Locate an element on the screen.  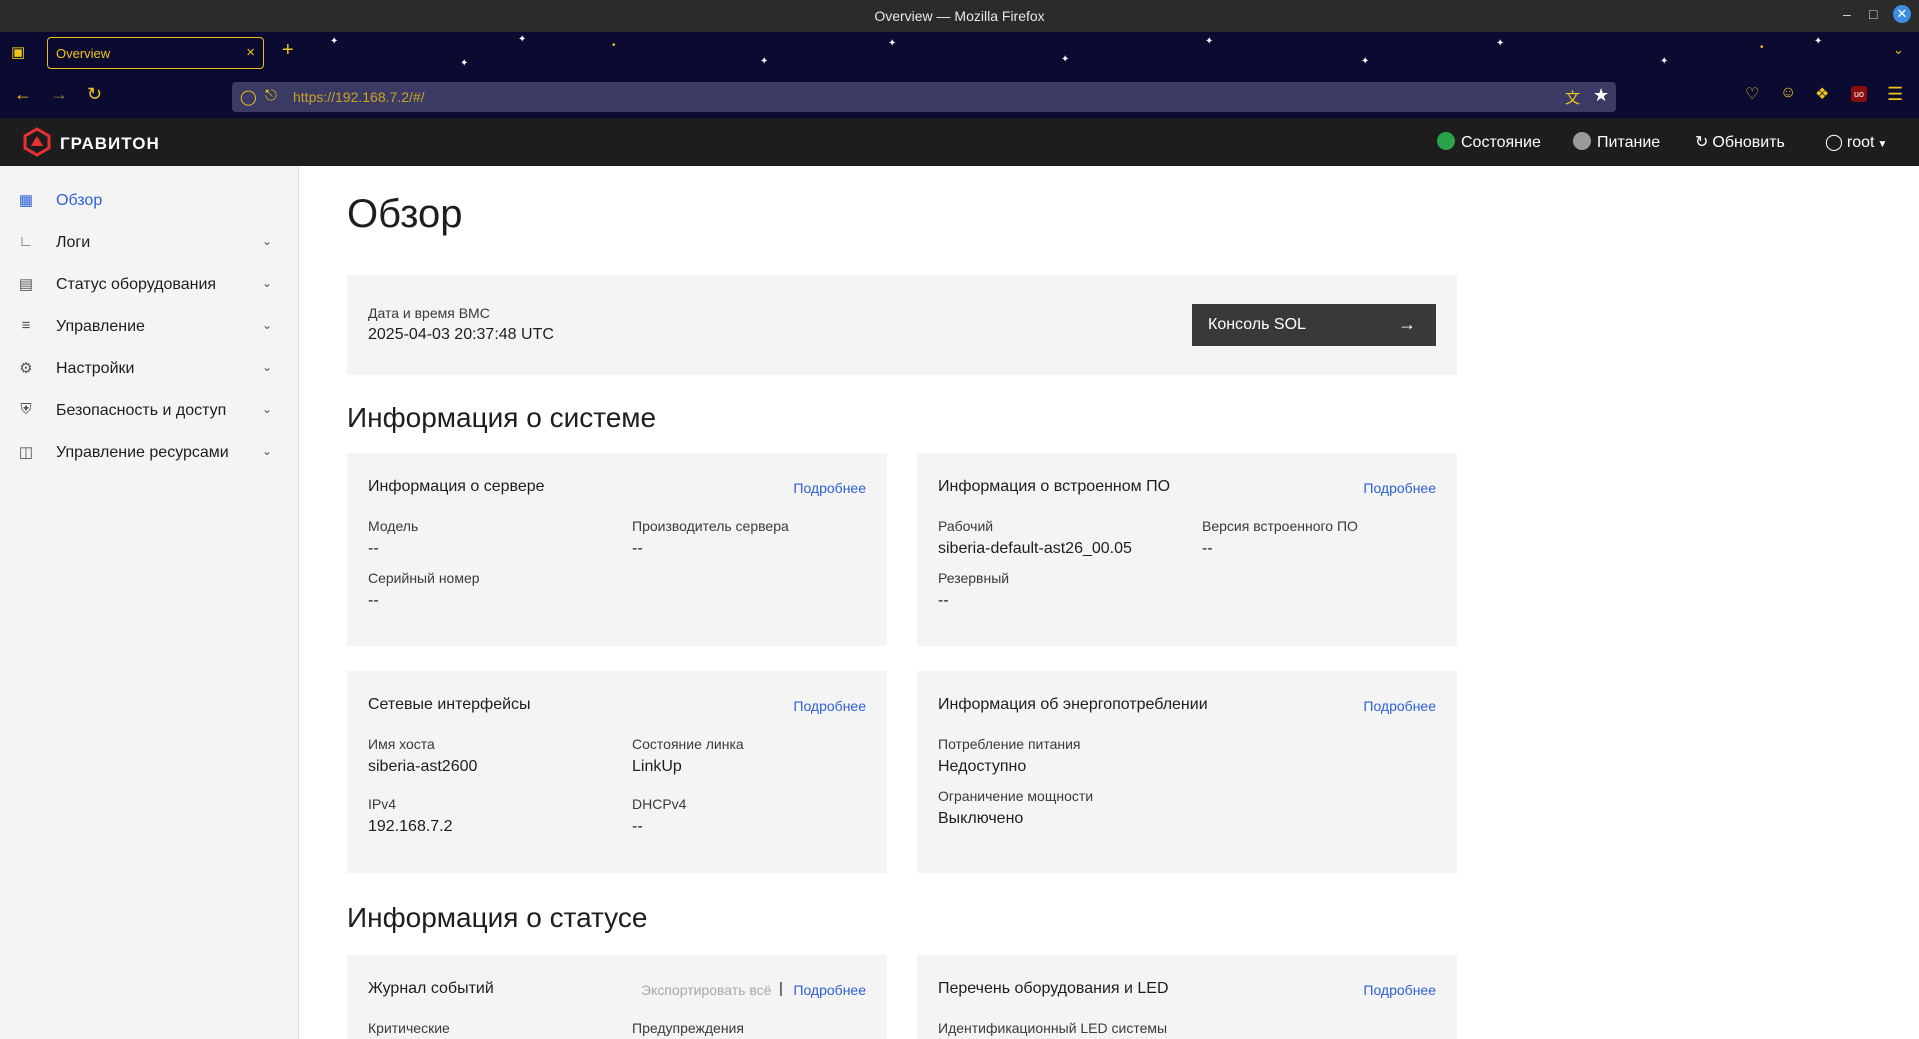
sidebar-item-hardware-status: ▤ Статус оборудования ⌄ is located at coordinates (149, 285).